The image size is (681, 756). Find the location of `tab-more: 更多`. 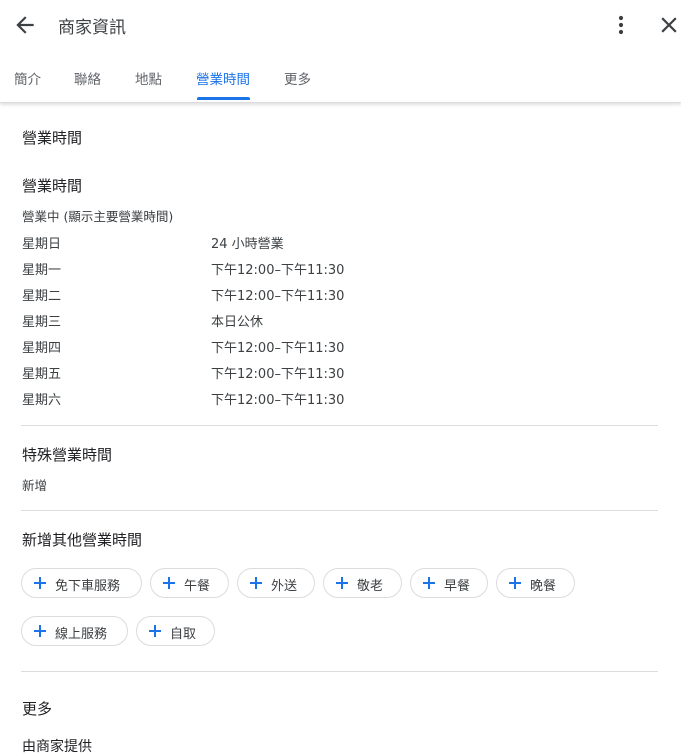

tab-more: 更多 is located at coordinates (297, 78).